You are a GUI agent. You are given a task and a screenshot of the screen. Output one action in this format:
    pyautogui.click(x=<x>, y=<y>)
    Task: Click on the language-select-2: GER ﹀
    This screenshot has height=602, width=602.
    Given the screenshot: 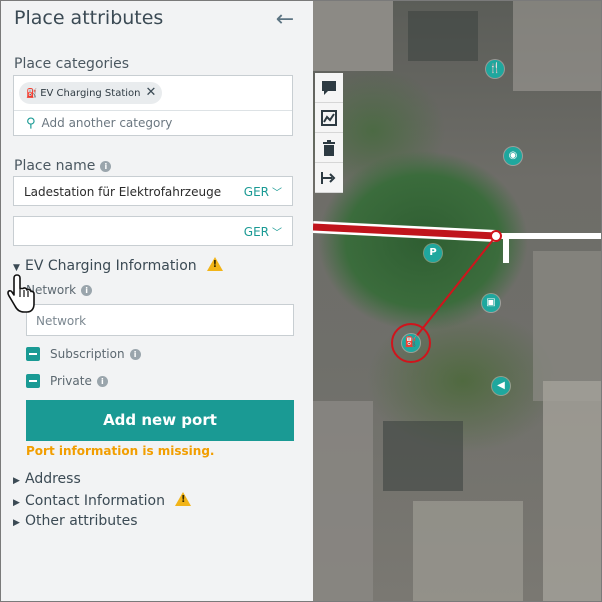 What is the action you would take?
    pyautogui.click(x=263, y=231)
    